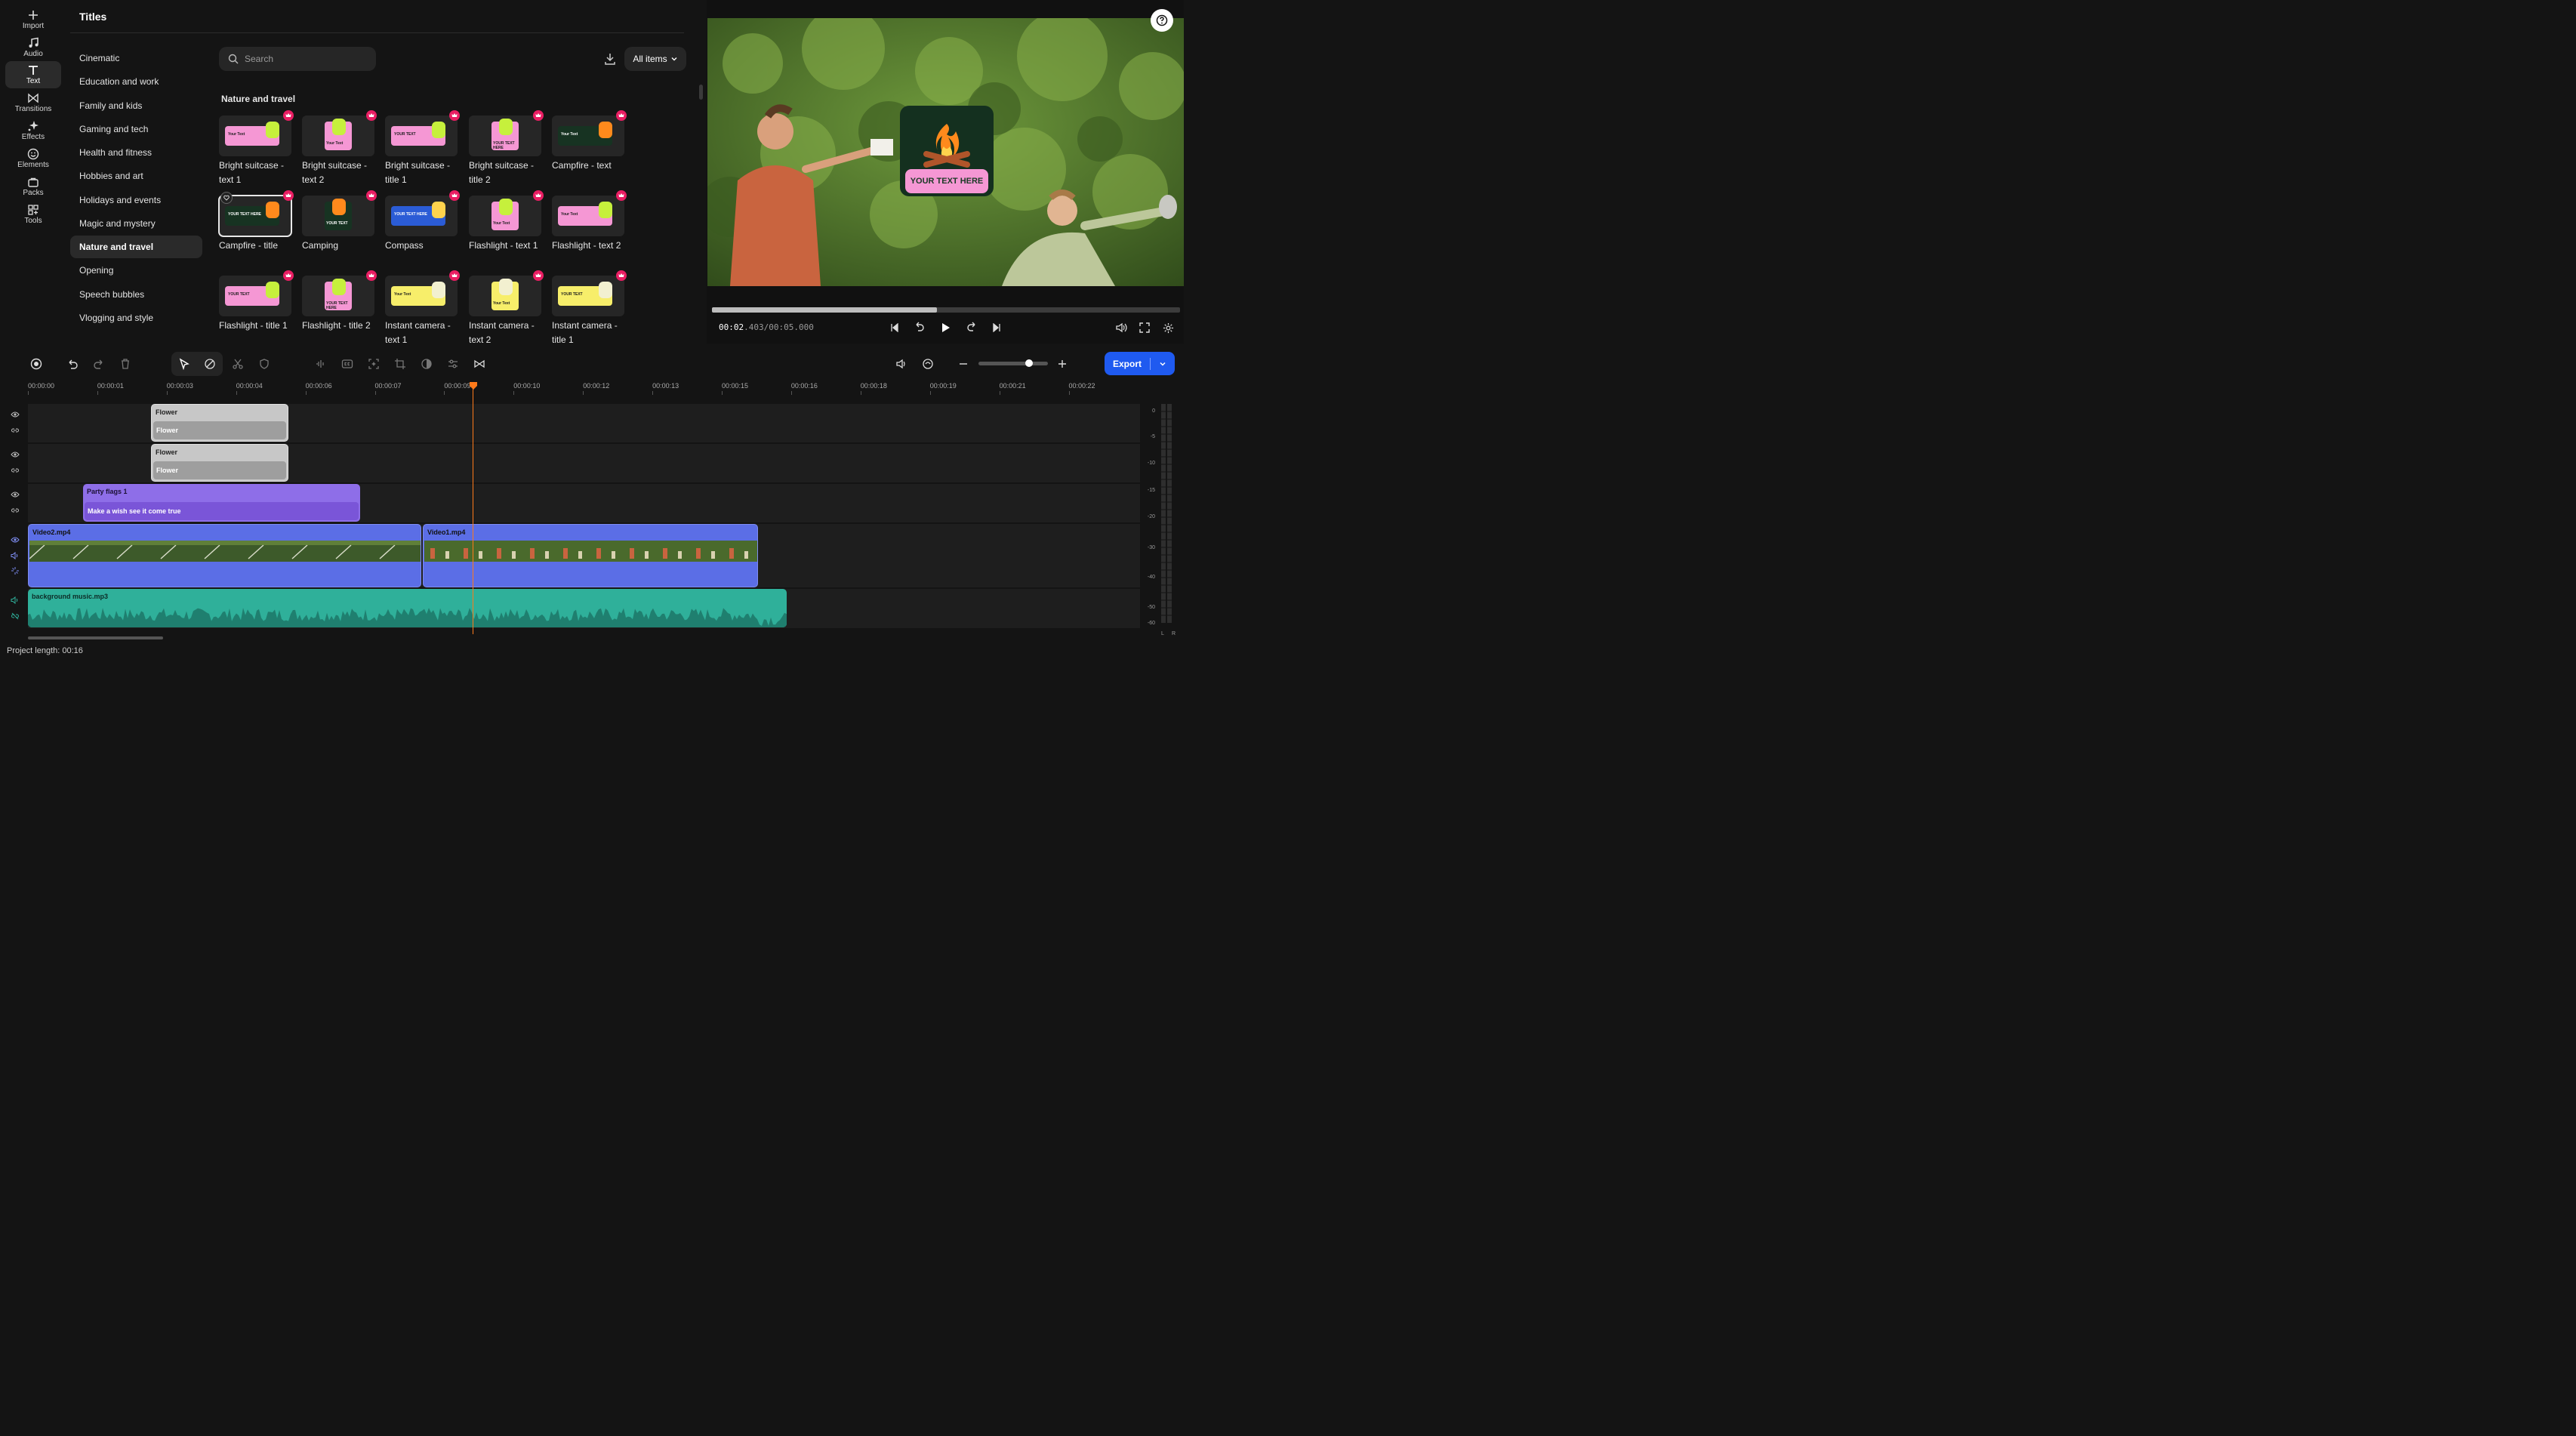 This screenshot has height=1436, width=2576. What do you see at coordinates (136, 81) in the screenshot?
I see `category-education: Education and work` at bounding box center [136, 81].